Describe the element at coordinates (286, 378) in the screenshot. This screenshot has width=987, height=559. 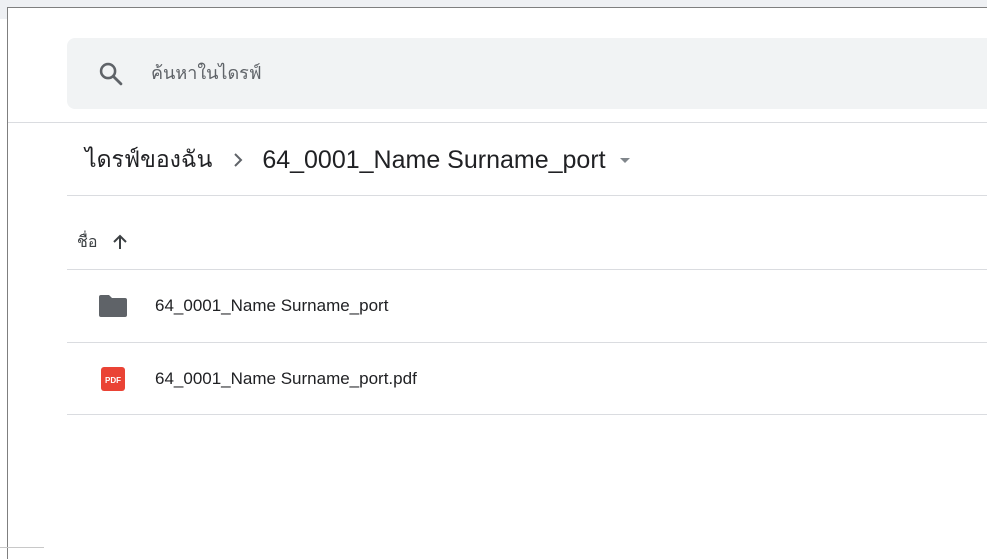
I see `file-name: 64_0001_Name Surname_port.pdf` at that location.